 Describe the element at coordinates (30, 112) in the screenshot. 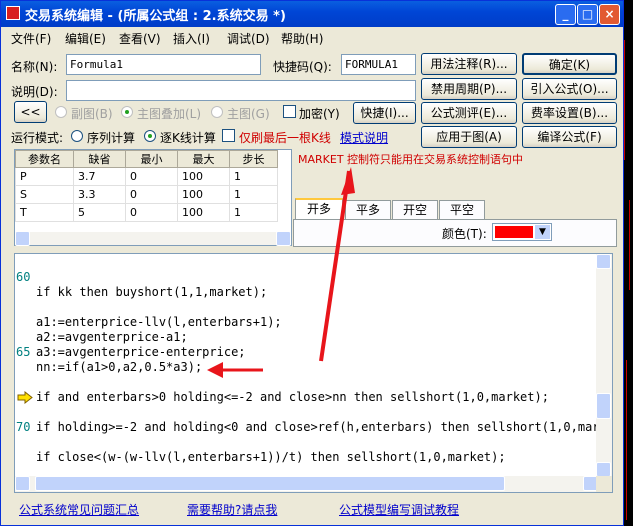

I see `collapse-button: <<` at that location.